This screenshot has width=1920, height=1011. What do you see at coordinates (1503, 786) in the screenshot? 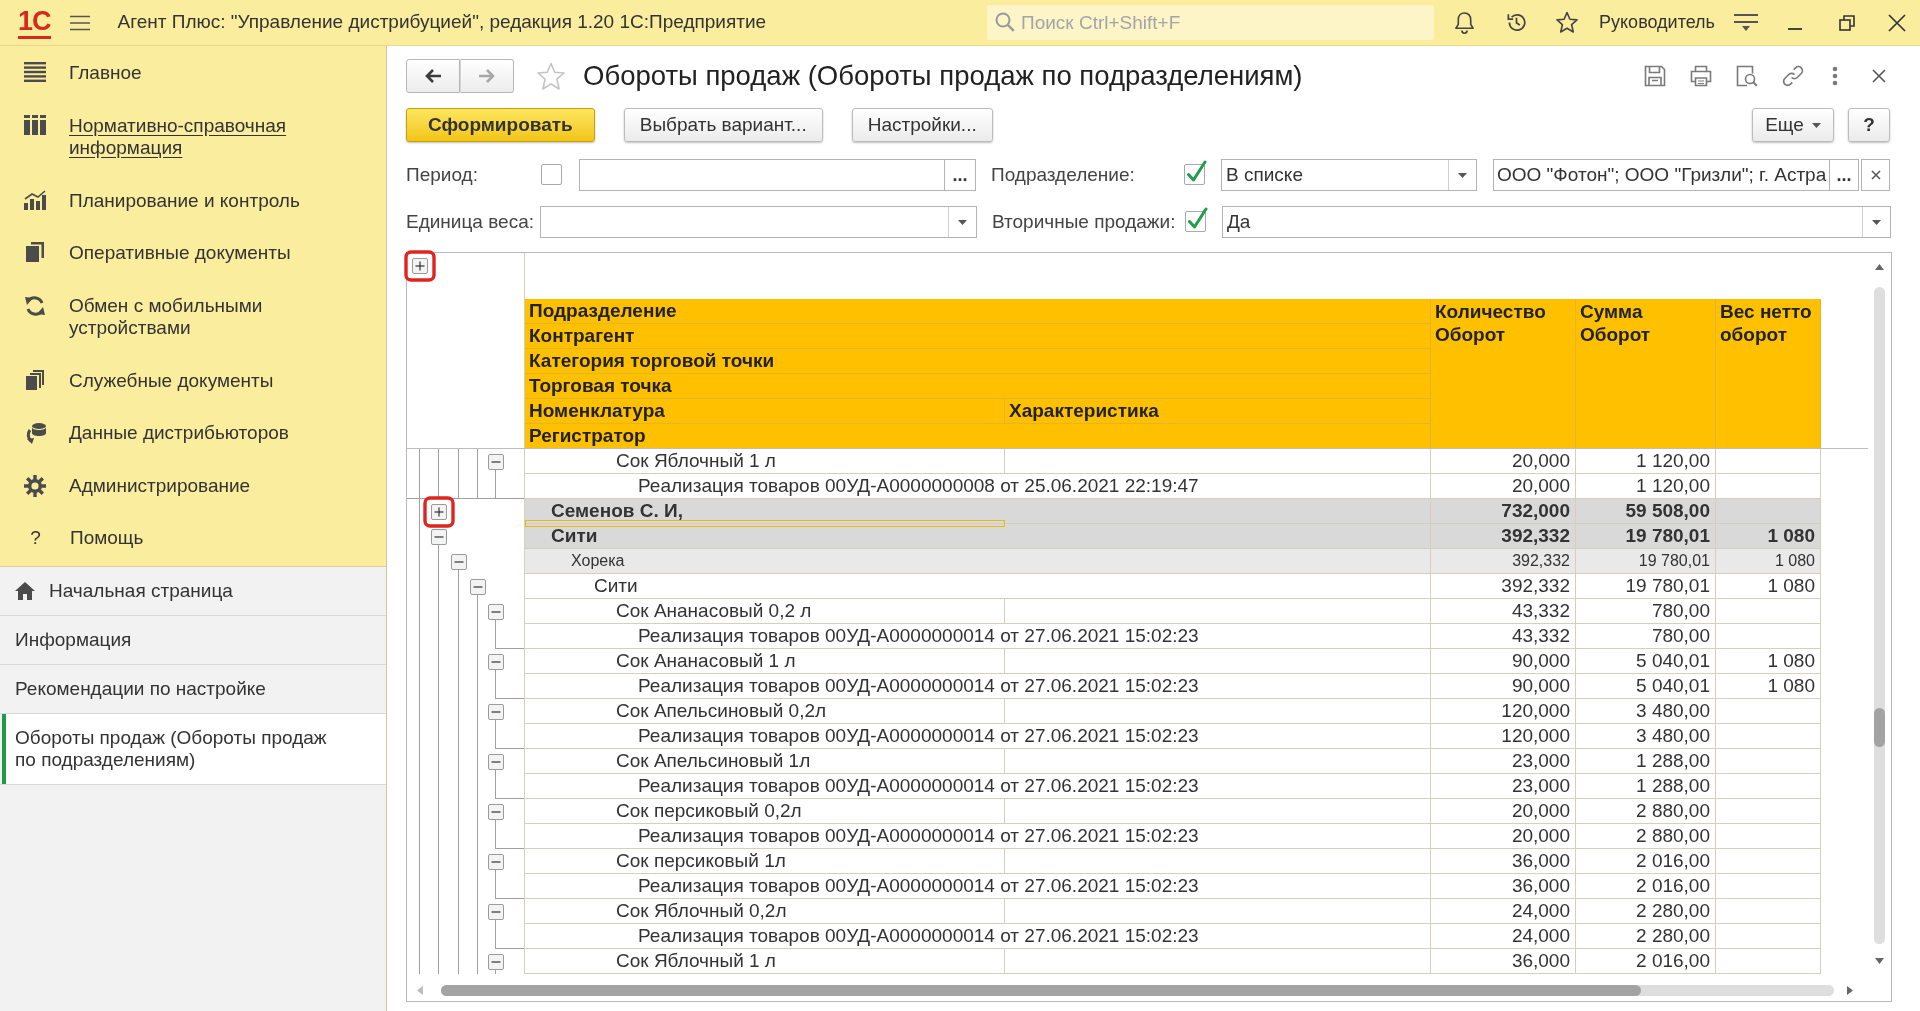
I see `table-cell: 23,000` at bounding box center [1503, 786].